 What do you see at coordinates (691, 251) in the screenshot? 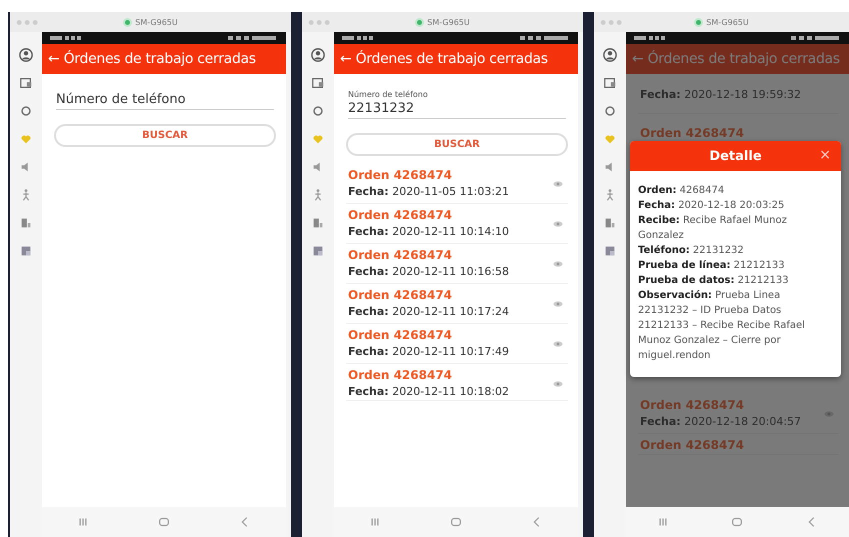
I see `detail-text: Teléfono: 22131232` at bounding box center [691, 251].